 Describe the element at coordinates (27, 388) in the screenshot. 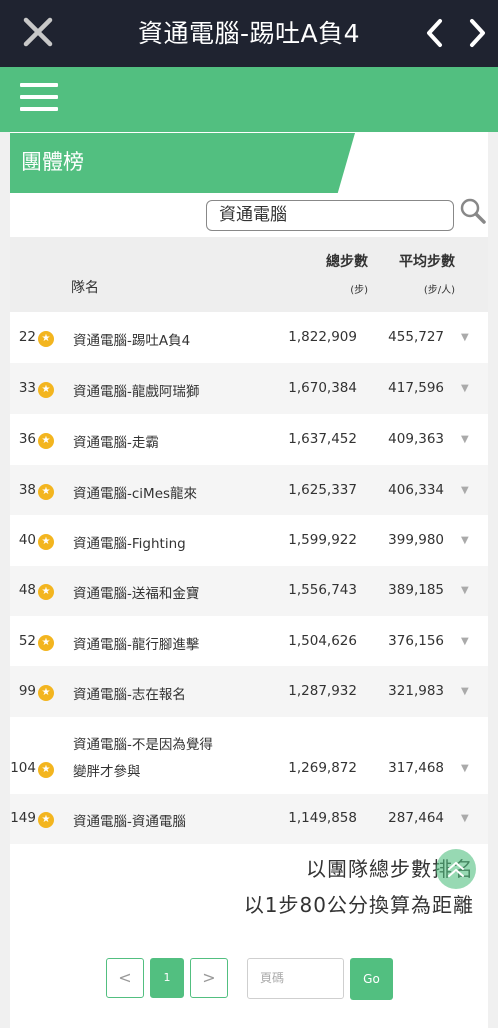

I see `rank: 33` at that location.